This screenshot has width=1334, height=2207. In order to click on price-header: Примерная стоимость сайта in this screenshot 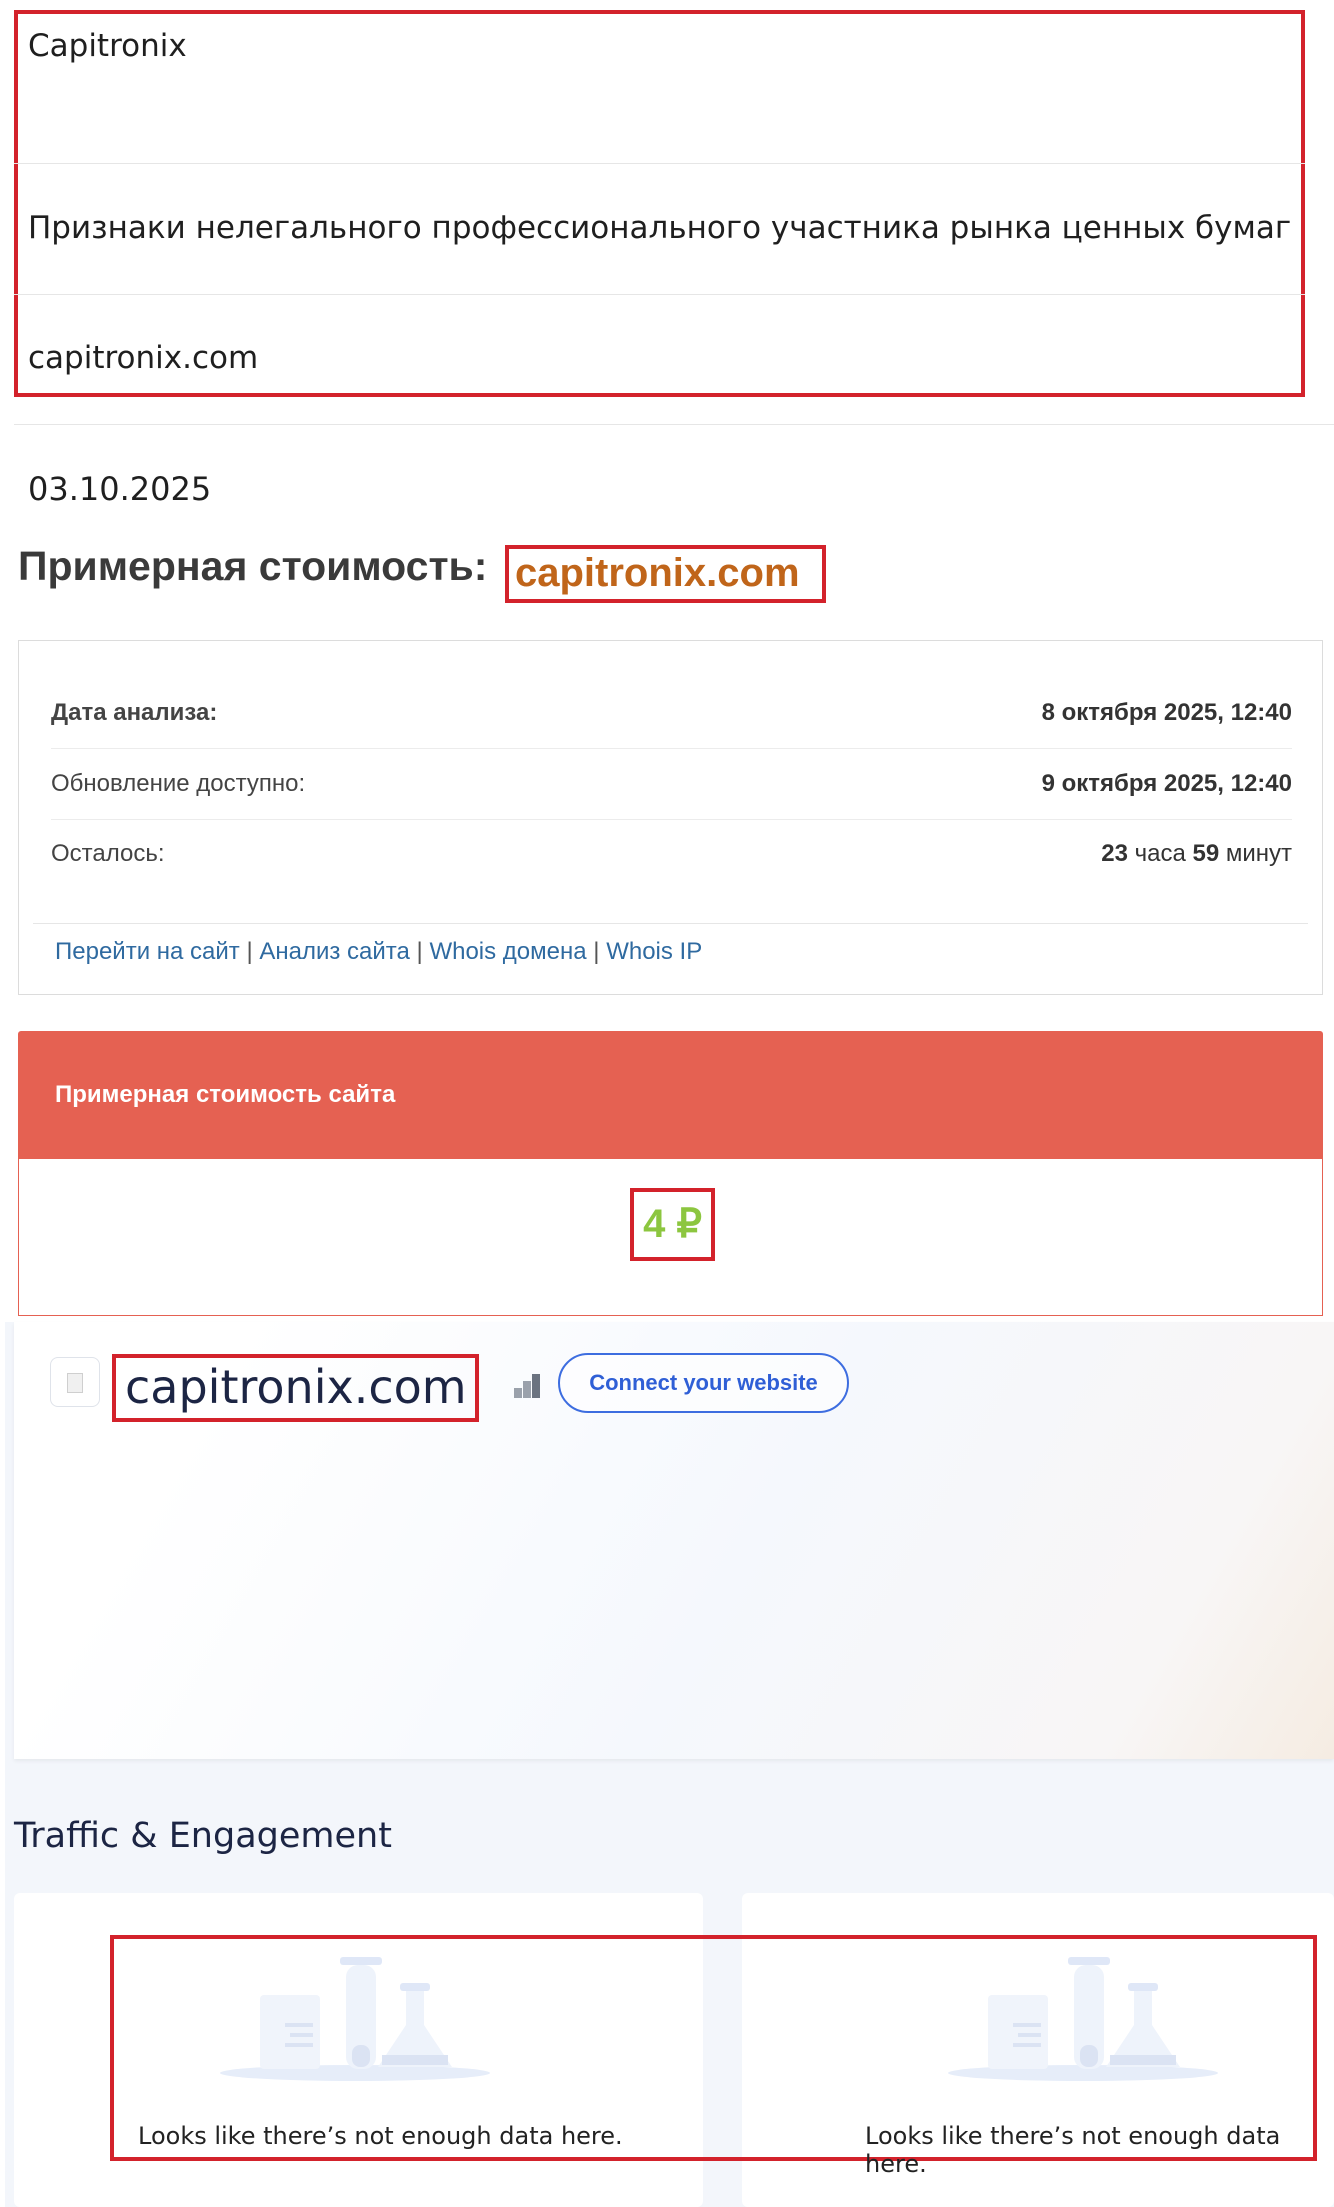, I will do `click(670, 1095)`.